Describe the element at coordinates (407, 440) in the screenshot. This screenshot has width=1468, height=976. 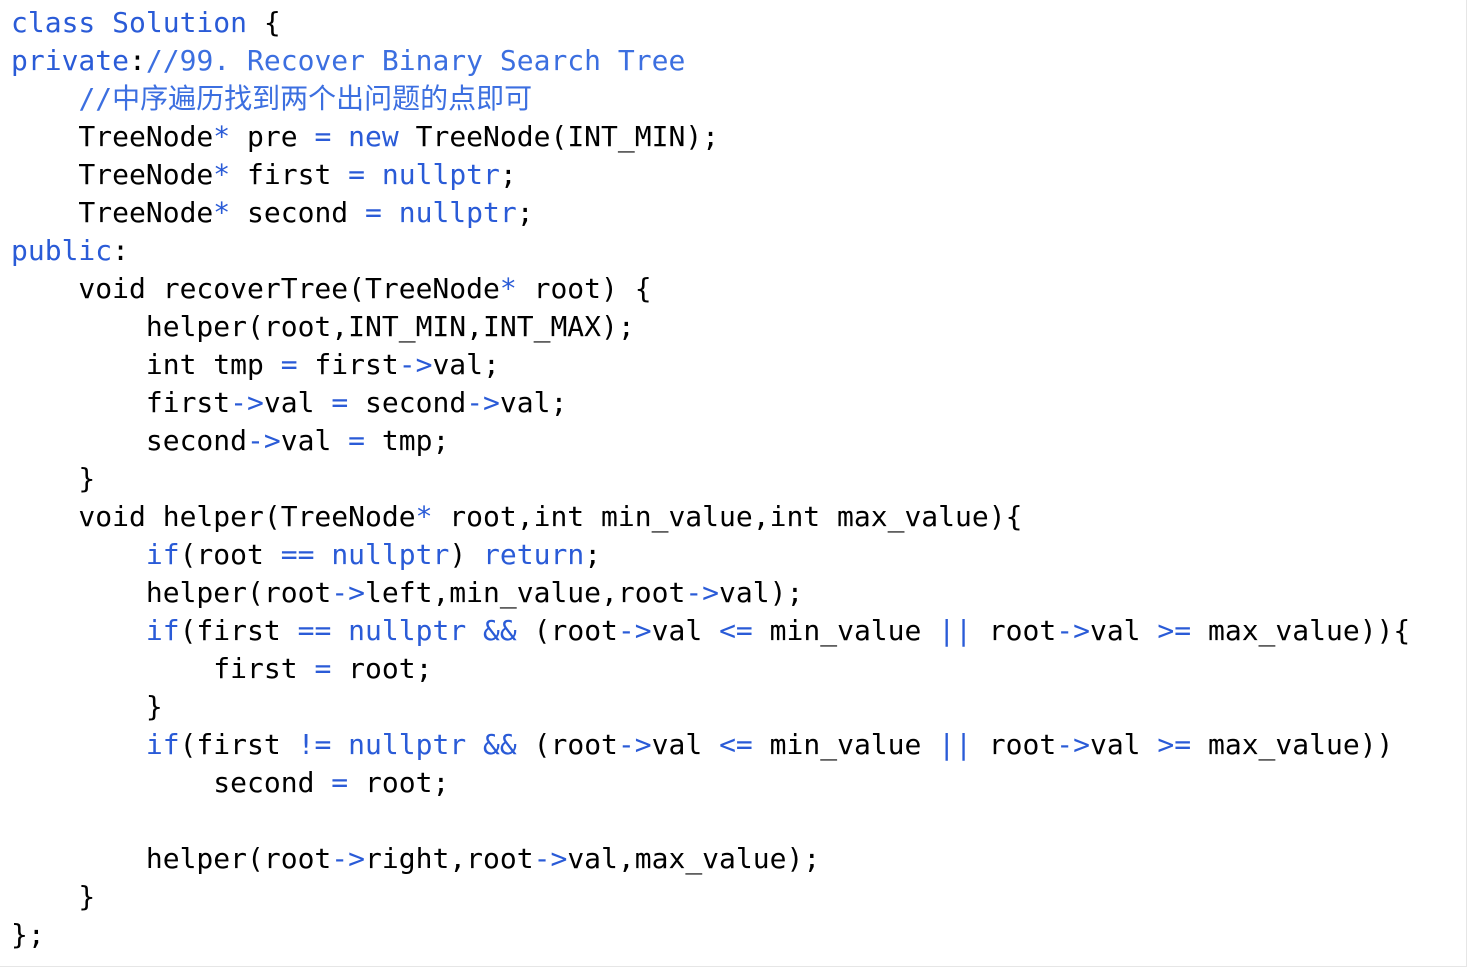
I see `code-text: tmp;` at that location.